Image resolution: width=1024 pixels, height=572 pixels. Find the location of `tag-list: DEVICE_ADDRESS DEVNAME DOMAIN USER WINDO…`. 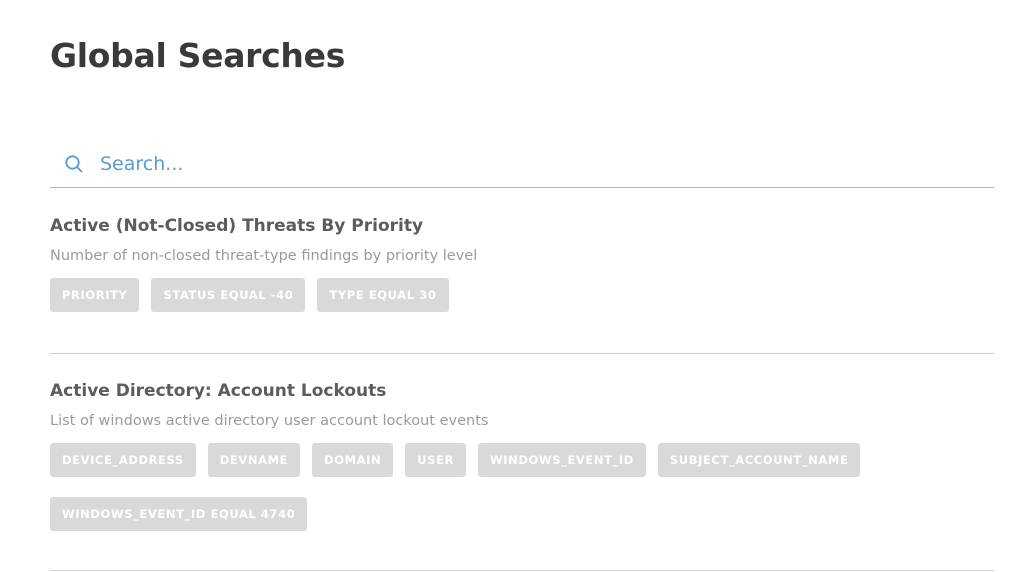

tag-list: DEVICE_ADDRESS DEVNAME DOMAIN USER WINDO… is located at coordinates (522, 487).